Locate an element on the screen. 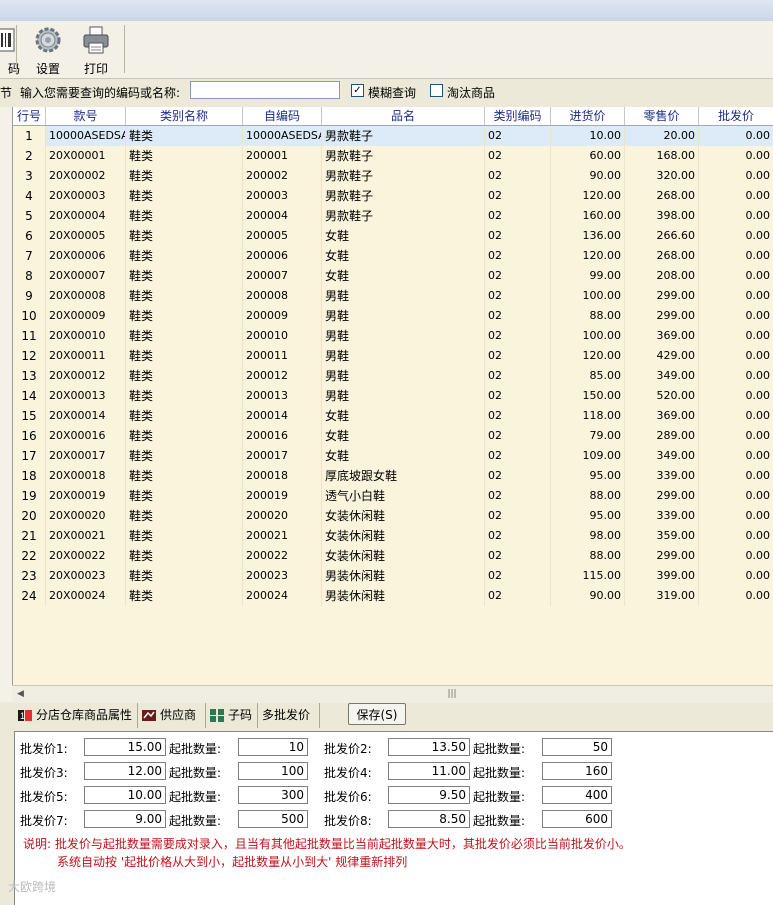 Image resolution: width=773 pixels, height=905 pixels. table-cell: 4 is located at coordinates (29, 196).